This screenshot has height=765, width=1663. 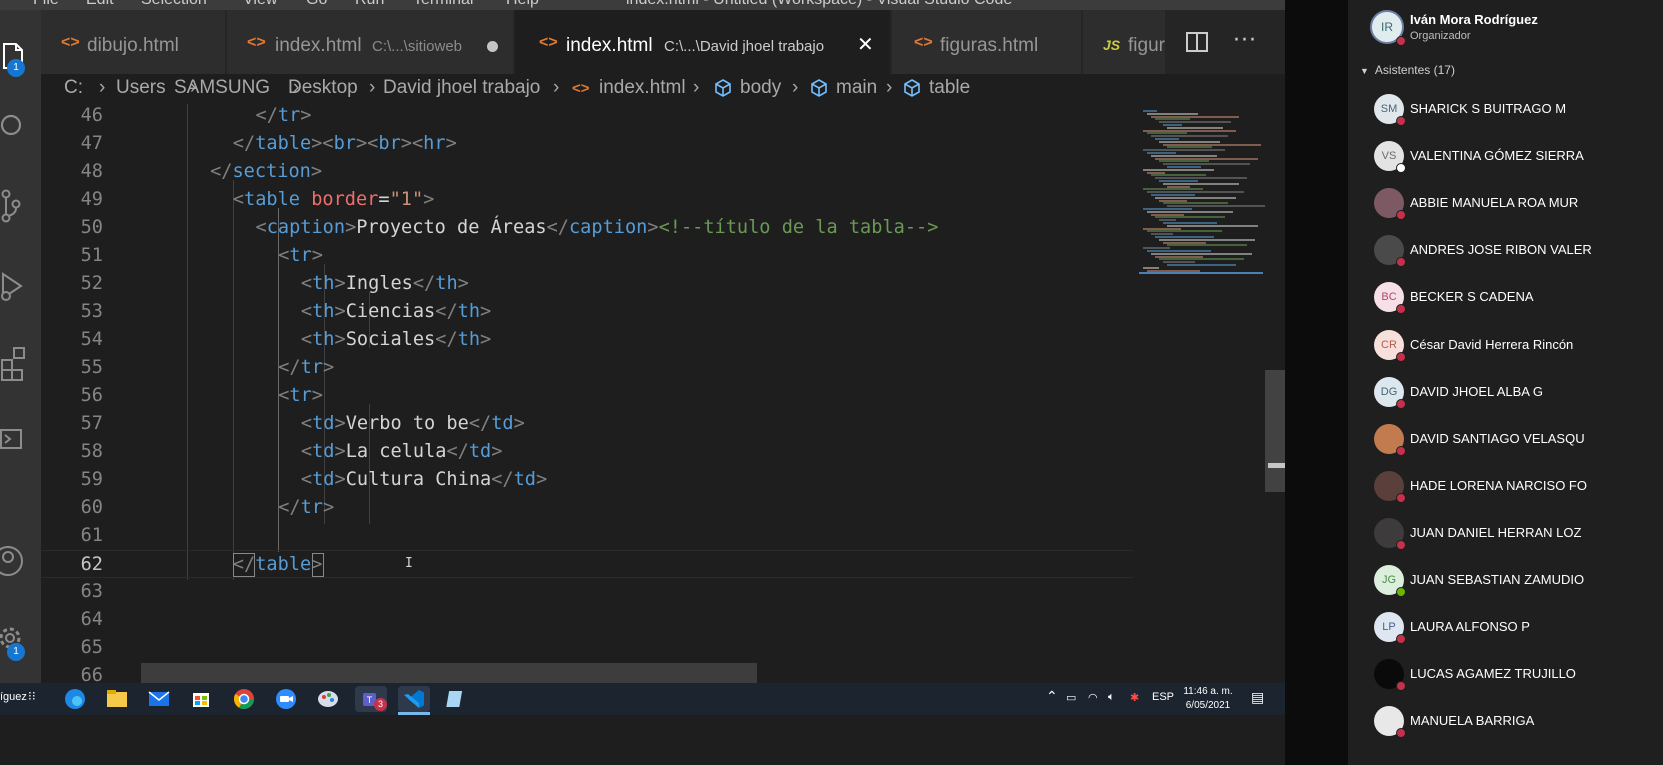 What do you see at coordinates (1517, 346) in the screenshot?
I see `attendee-row: CR César David Herrera Rincón` at bounding box center [1517, 346].